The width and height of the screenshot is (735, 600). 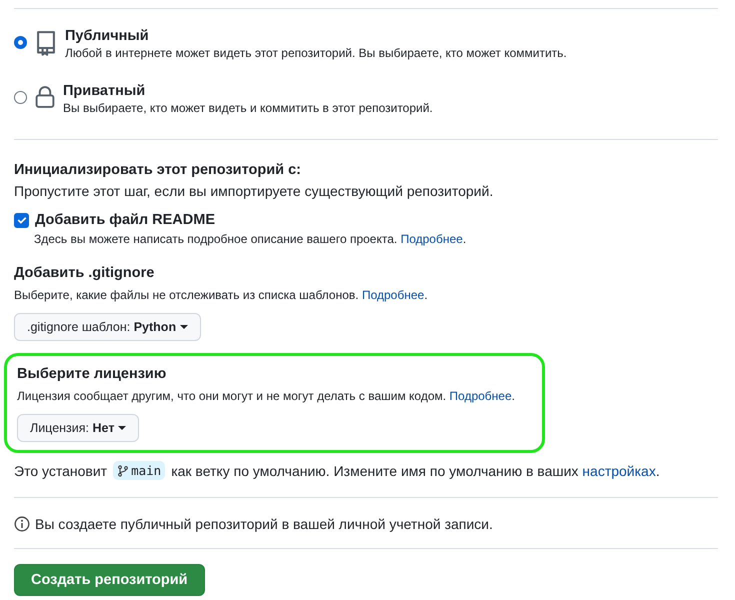 I want to click on book-icon, so click(x=46, y=44).